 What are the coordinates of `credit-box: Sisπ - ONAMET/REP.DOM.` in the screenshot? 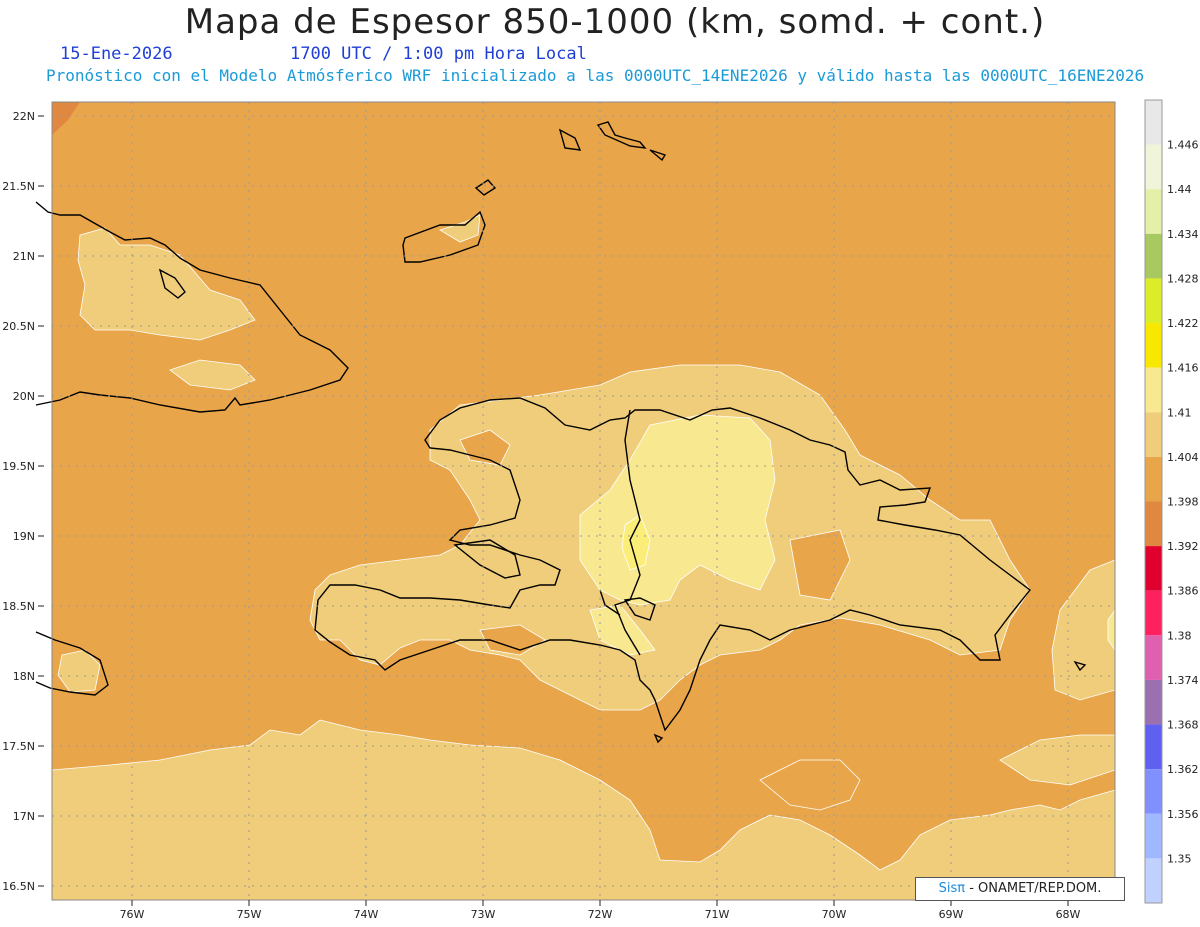 It's located at (1020, 889).